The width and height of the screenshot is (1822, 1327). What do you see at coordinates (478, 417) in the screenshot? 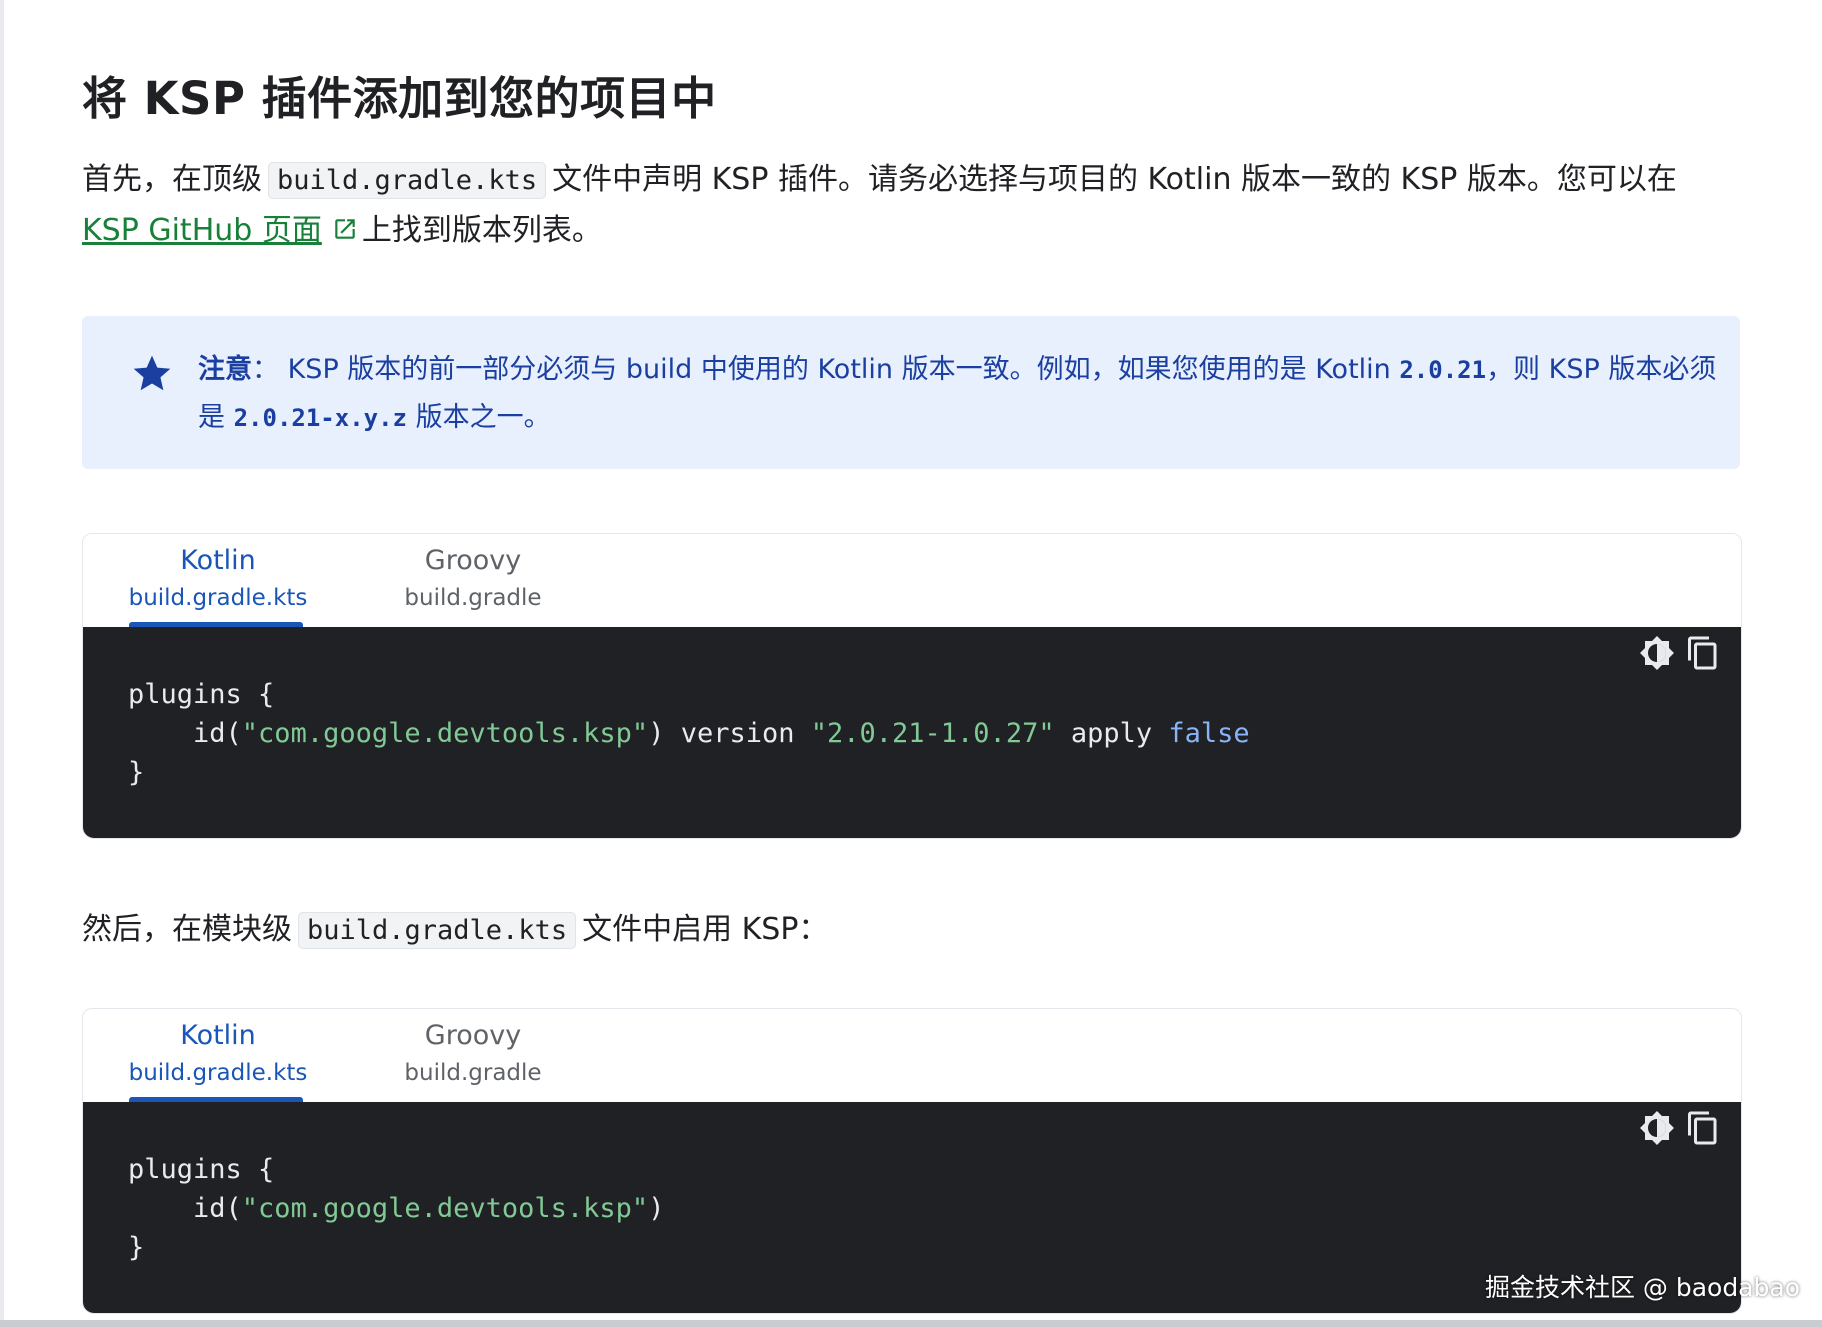
I see `note-text-4: 版本之一。` at bounding box center [478, 417].